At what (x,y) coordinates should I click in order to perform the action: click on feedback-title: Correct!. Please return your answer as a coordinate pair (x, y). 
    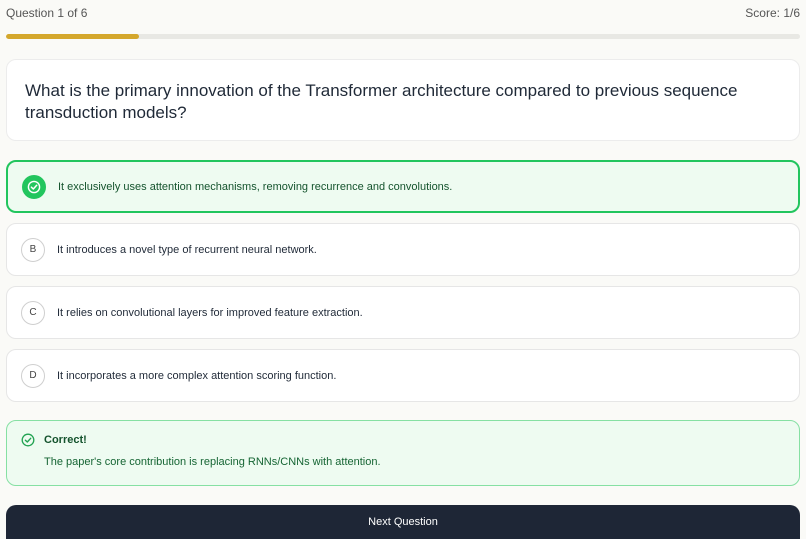
    Looking at the image, I should click on (65, 440).